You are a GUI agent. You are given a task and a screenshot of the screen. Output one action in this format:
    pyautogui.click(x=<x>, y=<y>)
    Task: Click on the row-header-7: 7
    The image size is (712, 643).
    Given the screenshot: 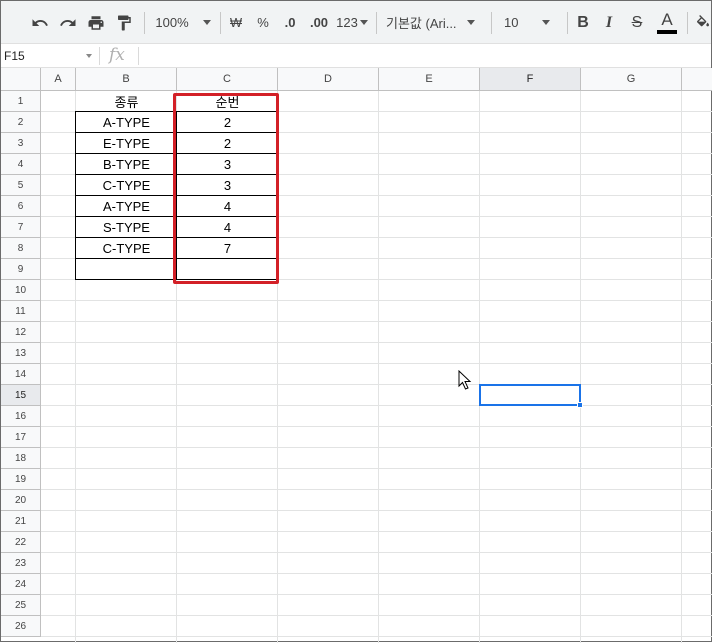 What is the action you would take?
    pyautogui.click(x=21, y=227)
    